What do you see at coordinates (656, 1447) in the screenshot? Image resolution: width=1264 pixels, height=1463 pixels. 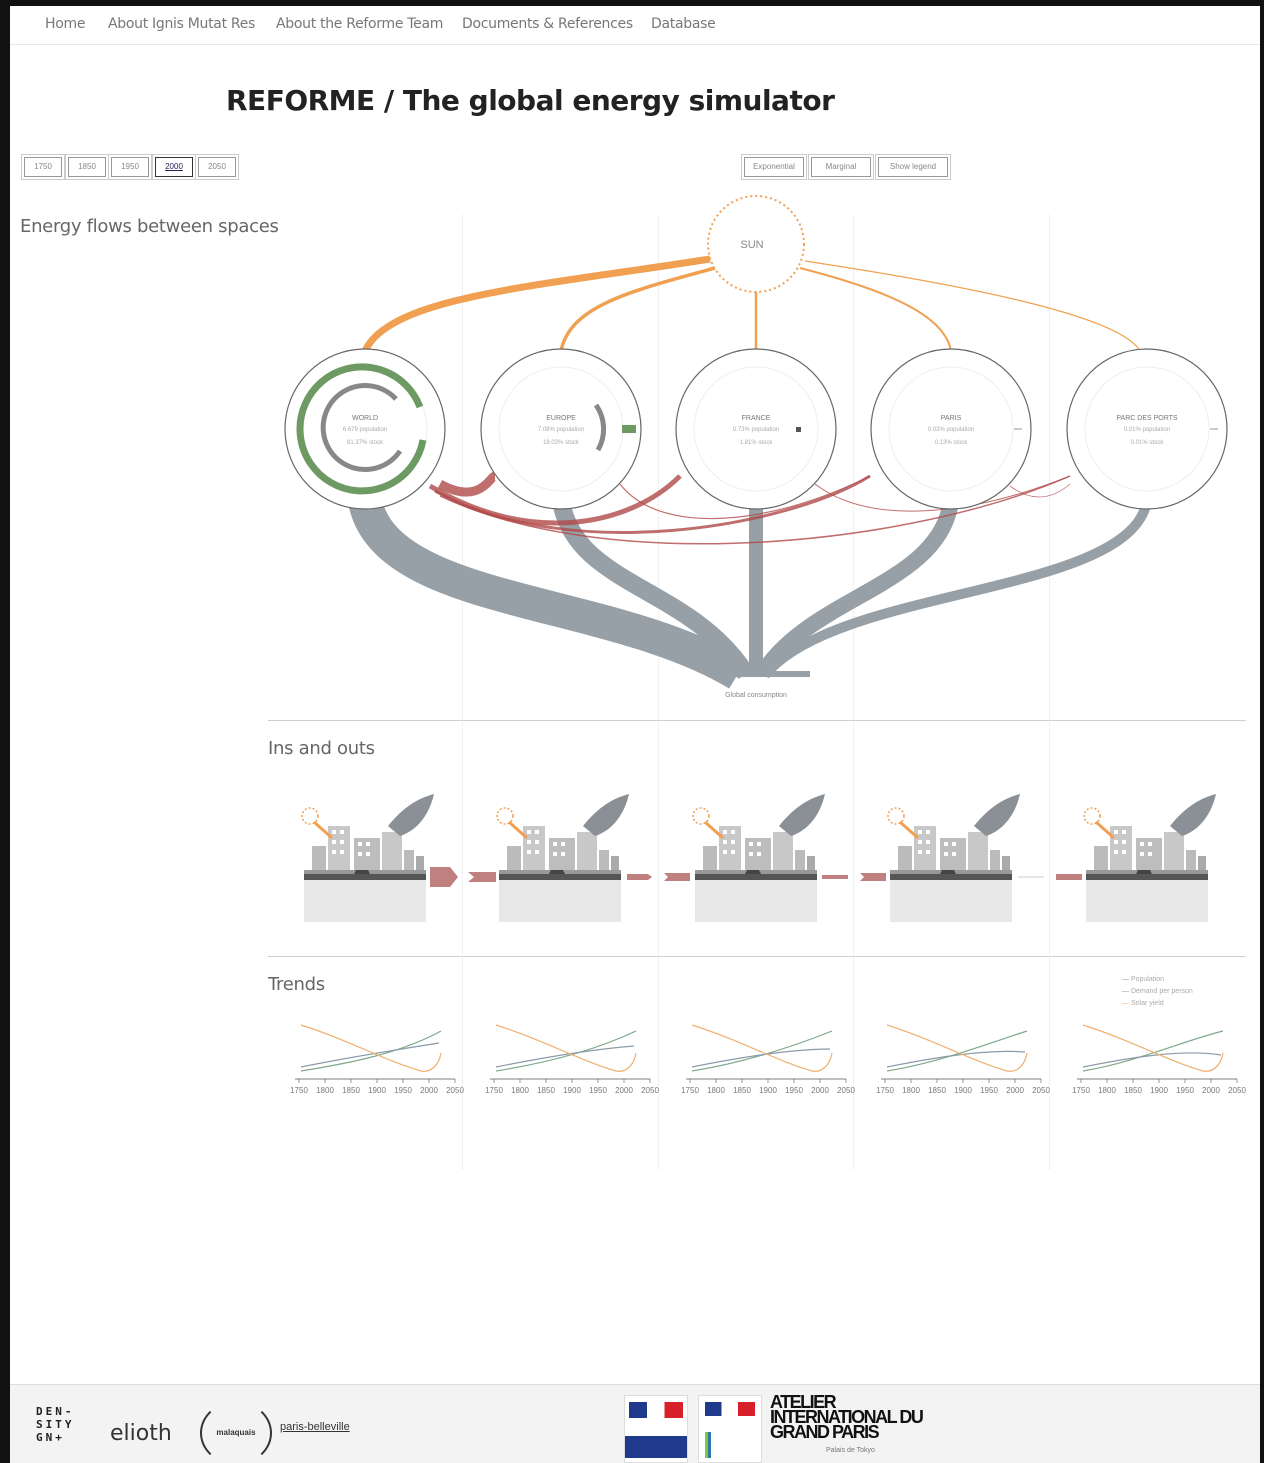 I see `ministry-banner` at bounding box center [656, 1447].